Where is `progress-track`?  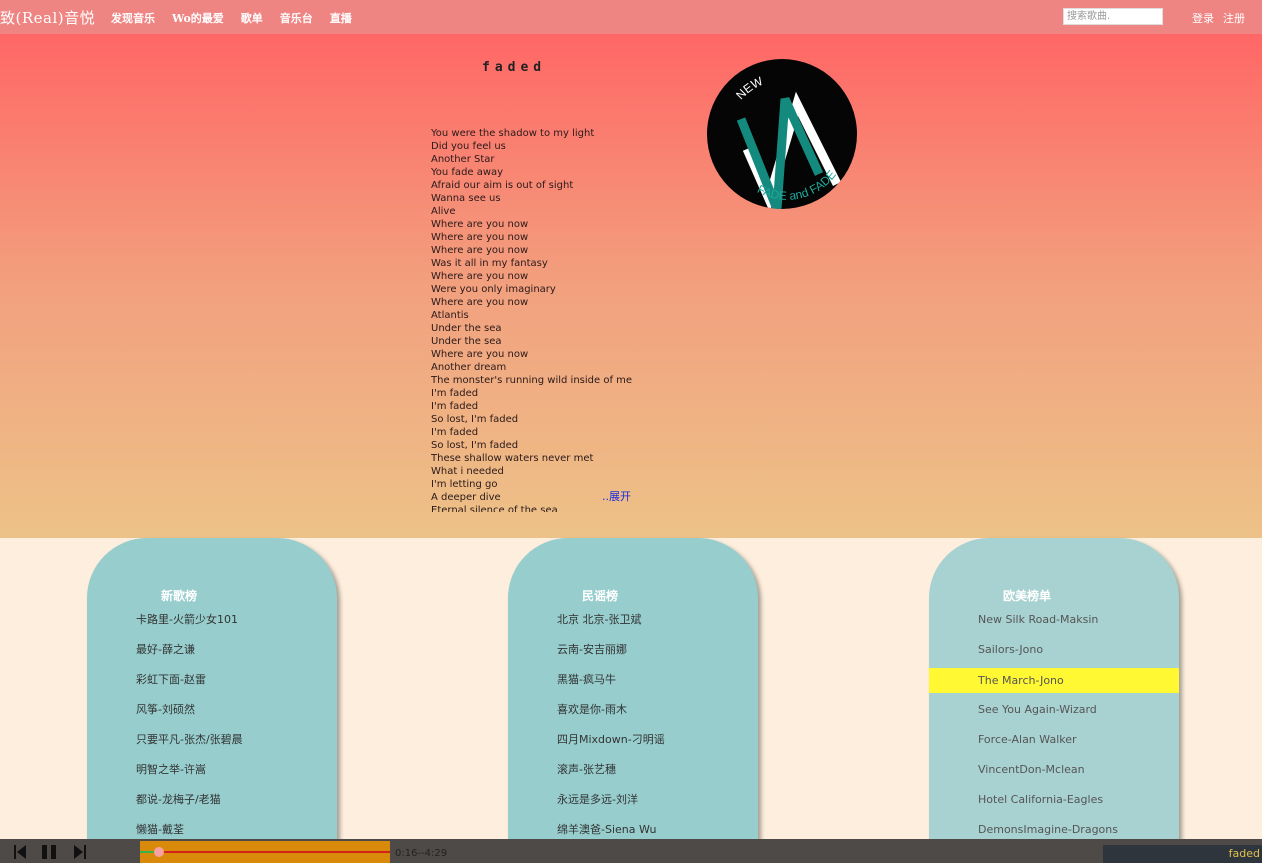
progress-track is located at coordinates (265, 852).